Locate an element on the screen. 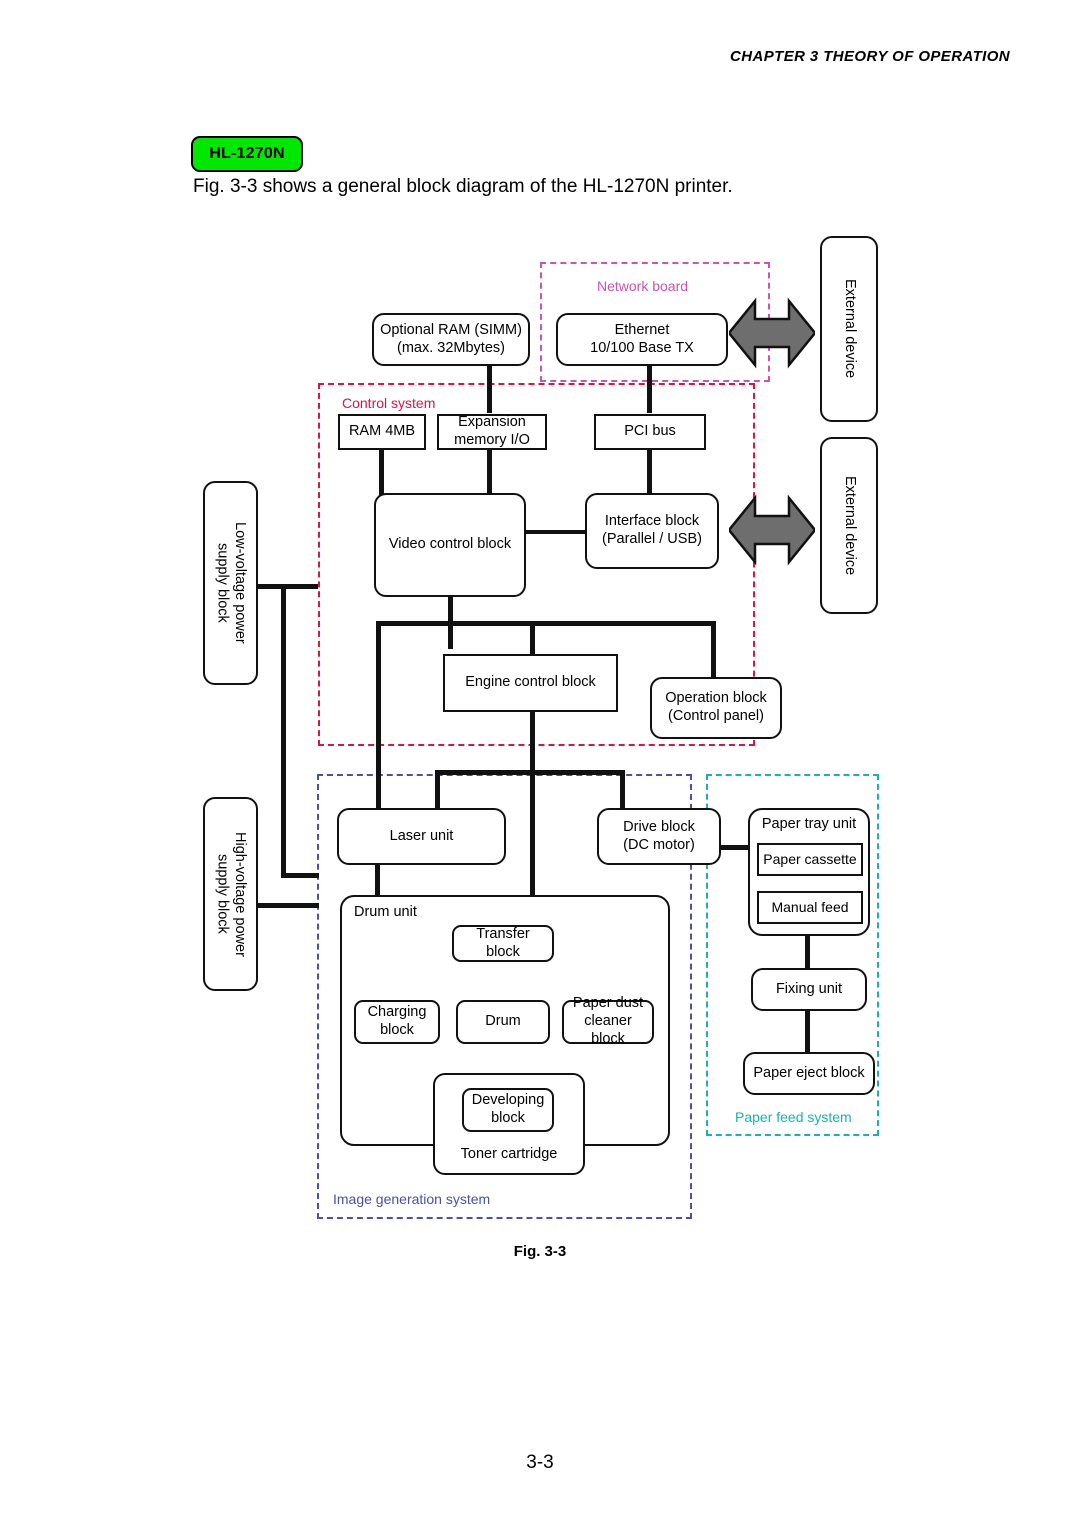 The image size is (1080, 1528). group-label-control-system: Control system is located at coordinates (389, 403).